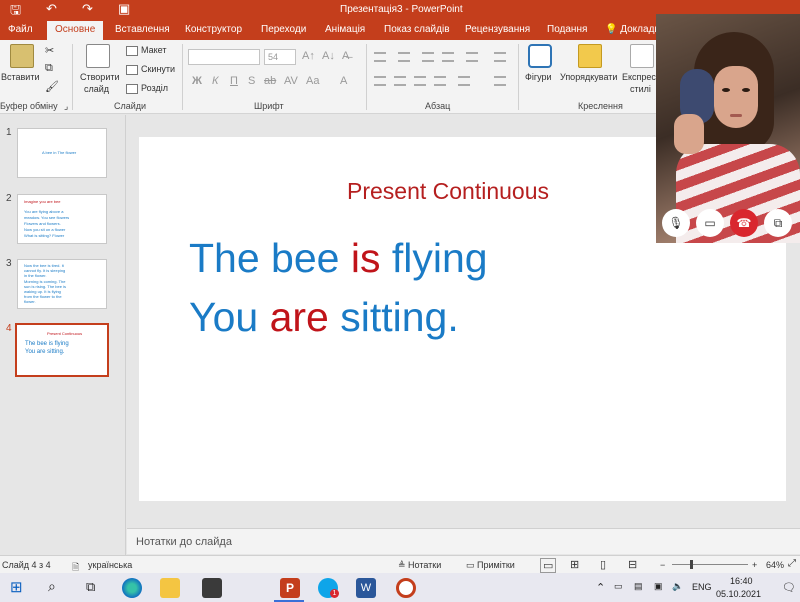 This screenshot has height=602, width=800. What do you see at coordinates (110, 565) in the screenshot?
I see `language-indicator: українська` at bounding box center [110, 565].